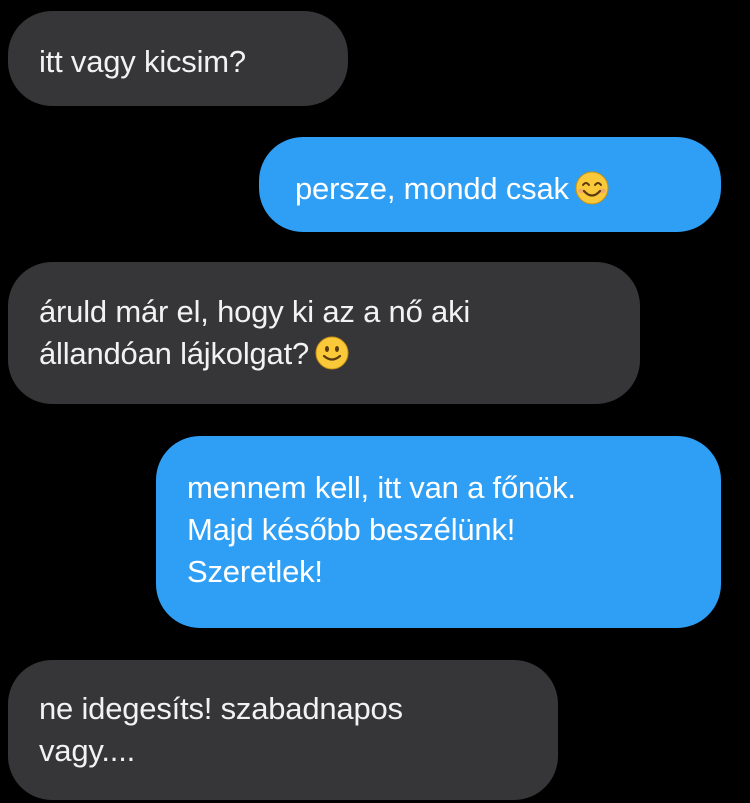  I want to click on message-text-line: mennem kell, itt van a főnök., so click(381, 487).